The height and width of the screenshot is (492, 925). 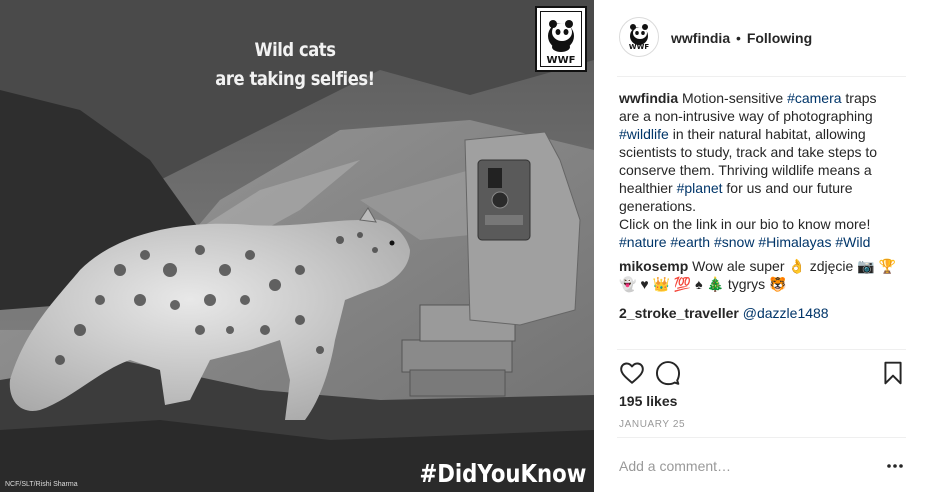 I want to click on hashtag-link: #wildlife, so click(x=644, y=134).